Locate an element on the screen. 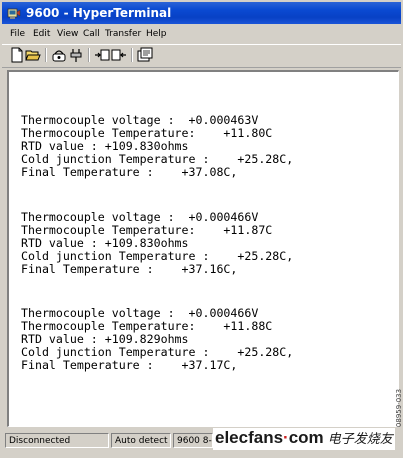 The image size is (415, 458). window-title: 9600 - HyperTerminal is located at coordinates (99, 13).